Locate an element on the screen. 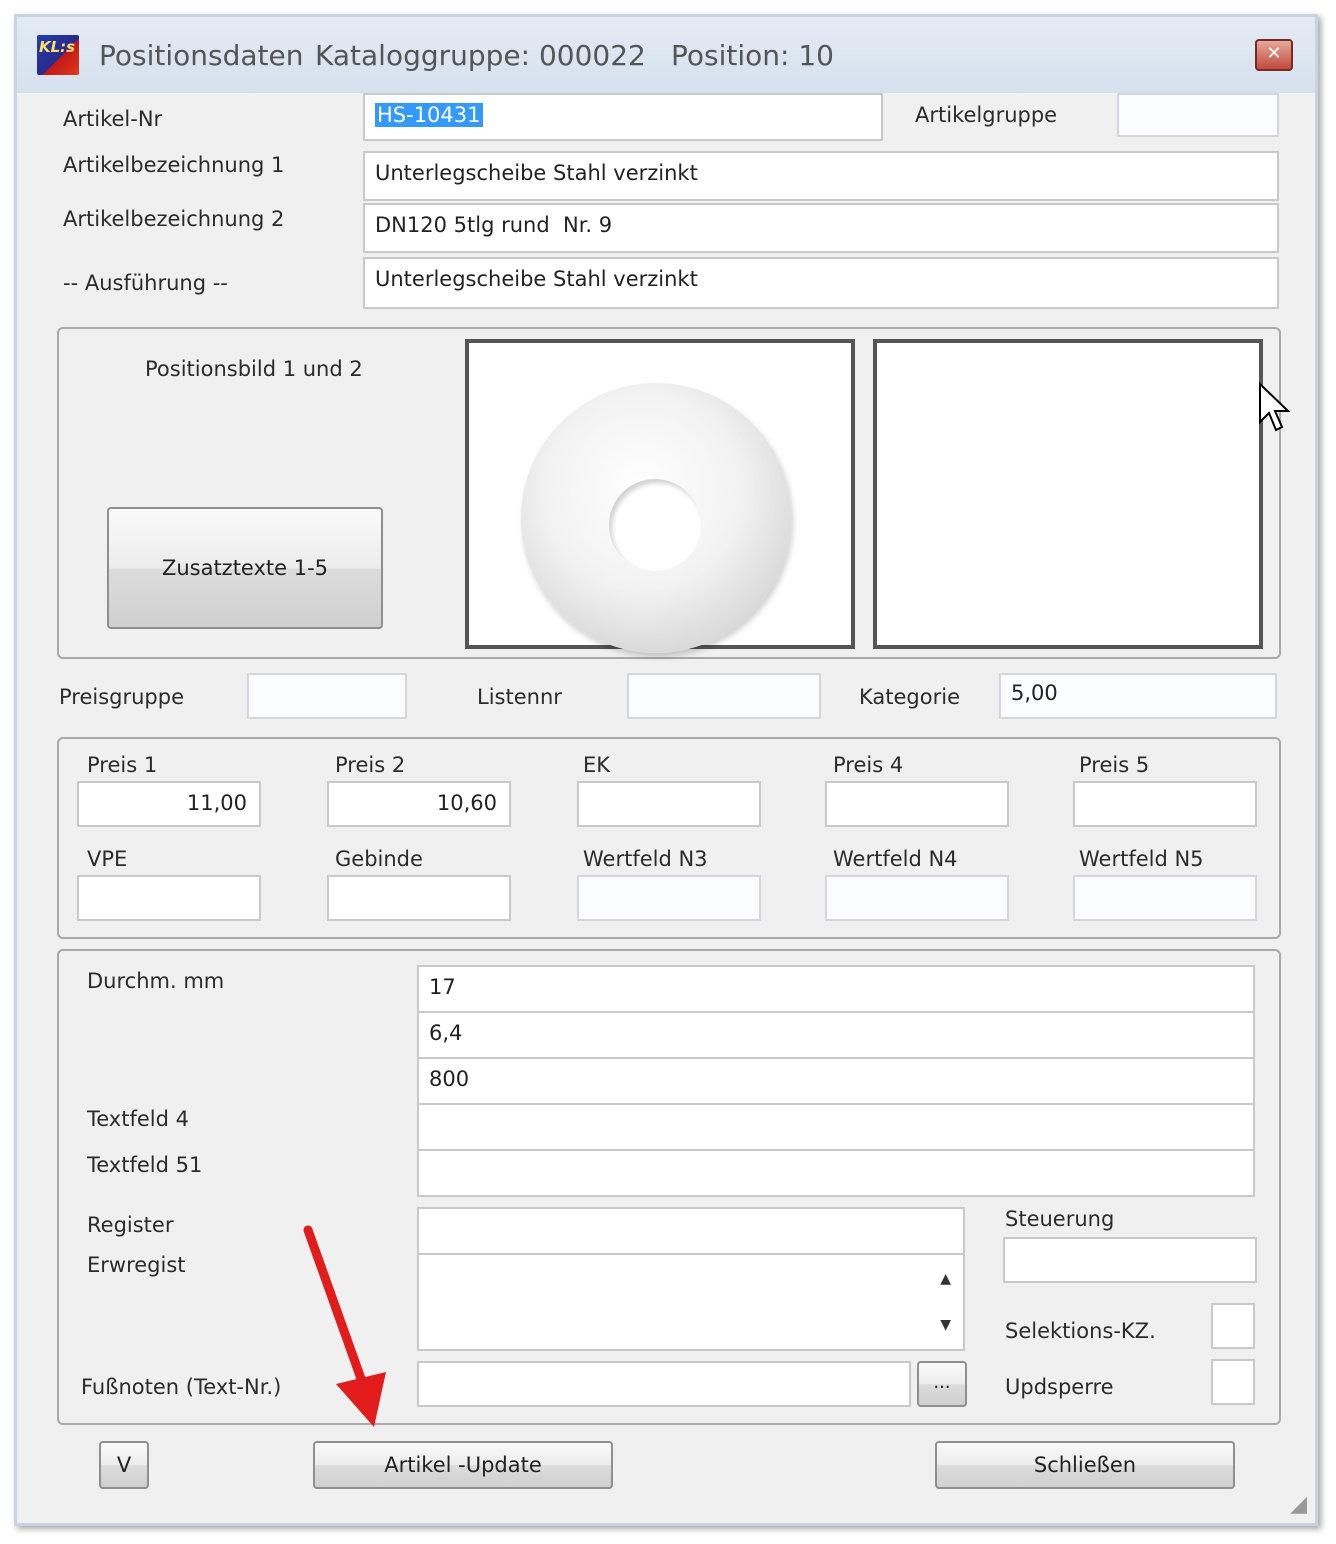 Image resolution: width=1336 pixels, height=1544 pixels. resize-grip-icon: ◢ is located at coordinates (1298, 1504).